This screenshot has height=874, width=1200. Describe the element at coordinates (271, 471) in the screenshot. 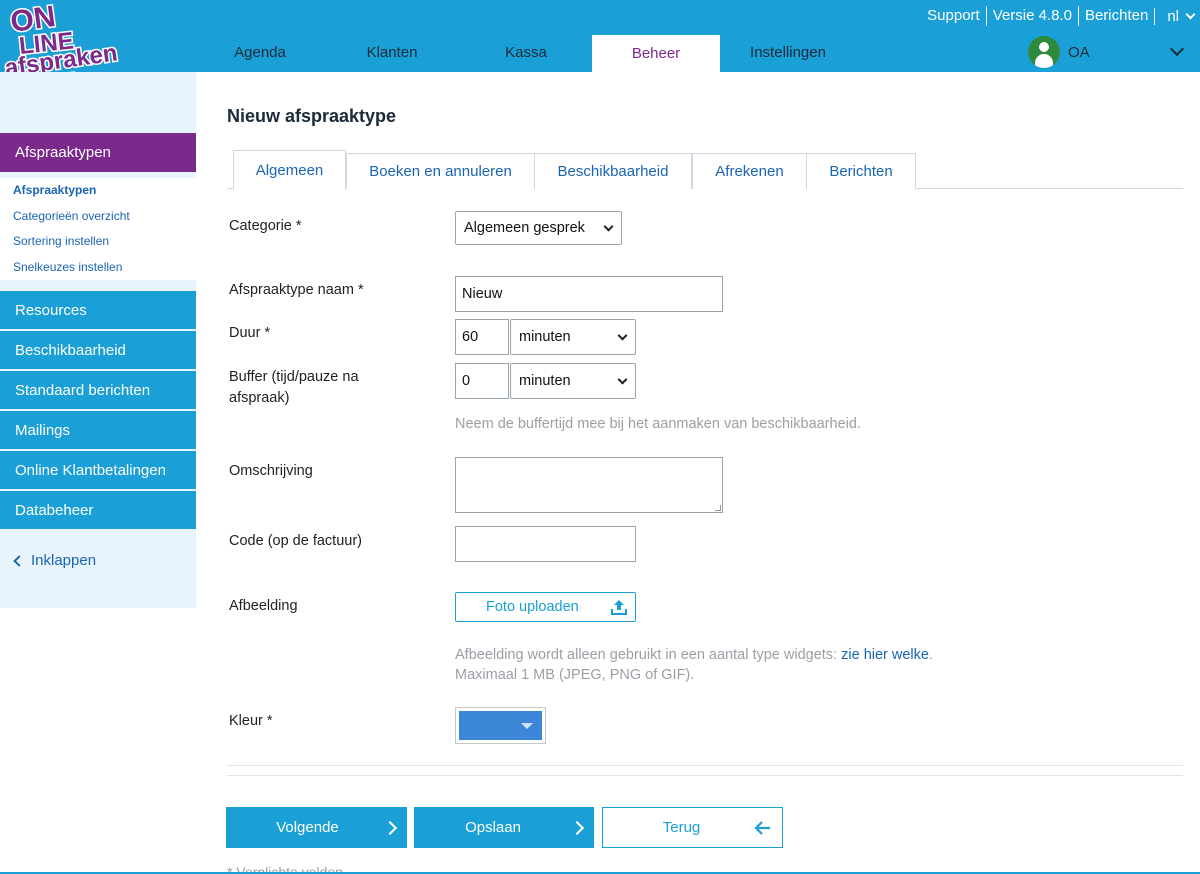

I see `omschrijving-label: Omschrijving` at that location.